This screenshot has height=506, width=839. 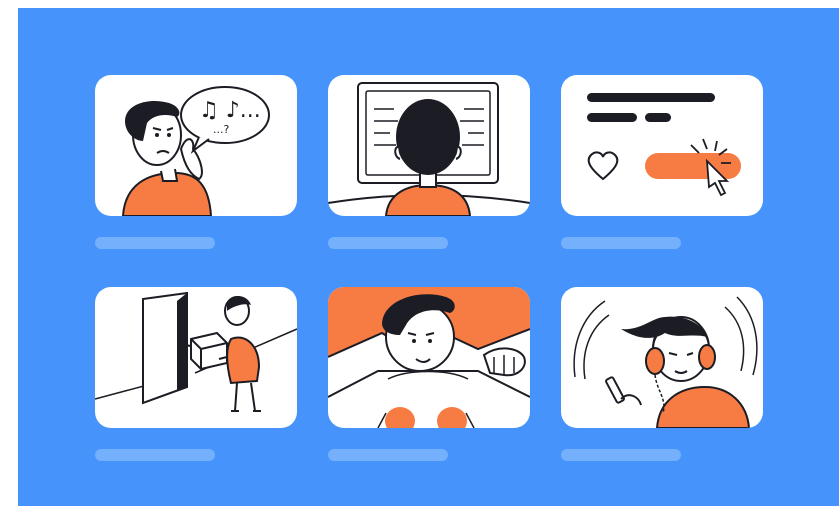 I want to click on card-delivery, so click(x=196, y=357).